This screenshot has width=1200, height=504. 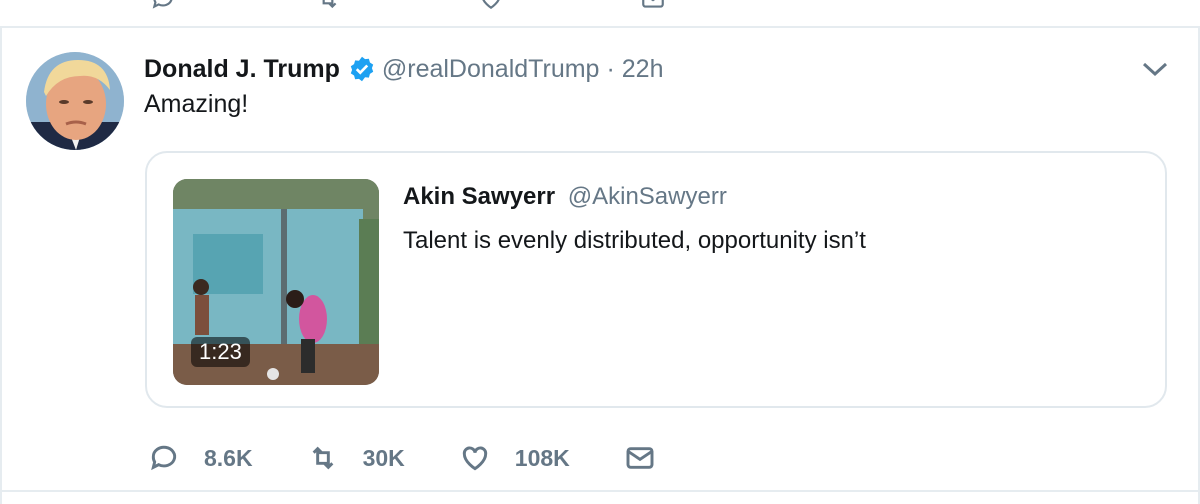 What do you see at coordinates (643, 69) in the screenshot?
I see `timestamp: 22h` at bounding box center [643, 69].